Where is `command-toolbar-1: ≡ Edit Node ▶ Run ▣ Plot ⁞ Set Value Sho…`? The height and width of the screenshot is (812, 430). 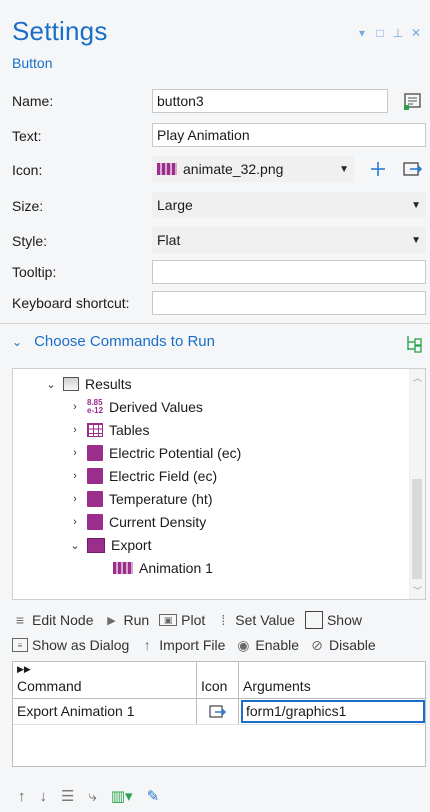 command-toolbar-1: ≡ Edit Node ▶ Run ▣ Plot ⁞ Set Value Sho… is located at coordinates (190, 620).